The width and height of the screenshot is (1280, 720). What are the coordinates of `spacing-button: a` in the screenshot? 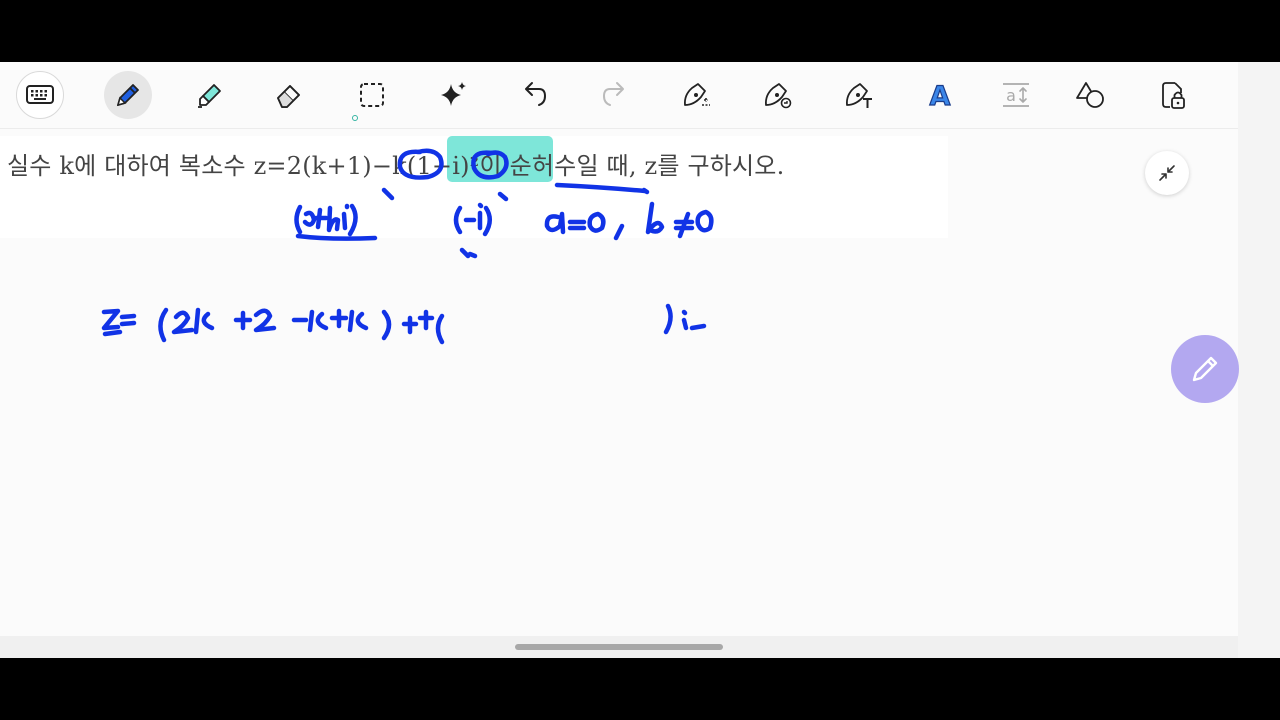 It's located at (1016, 95).